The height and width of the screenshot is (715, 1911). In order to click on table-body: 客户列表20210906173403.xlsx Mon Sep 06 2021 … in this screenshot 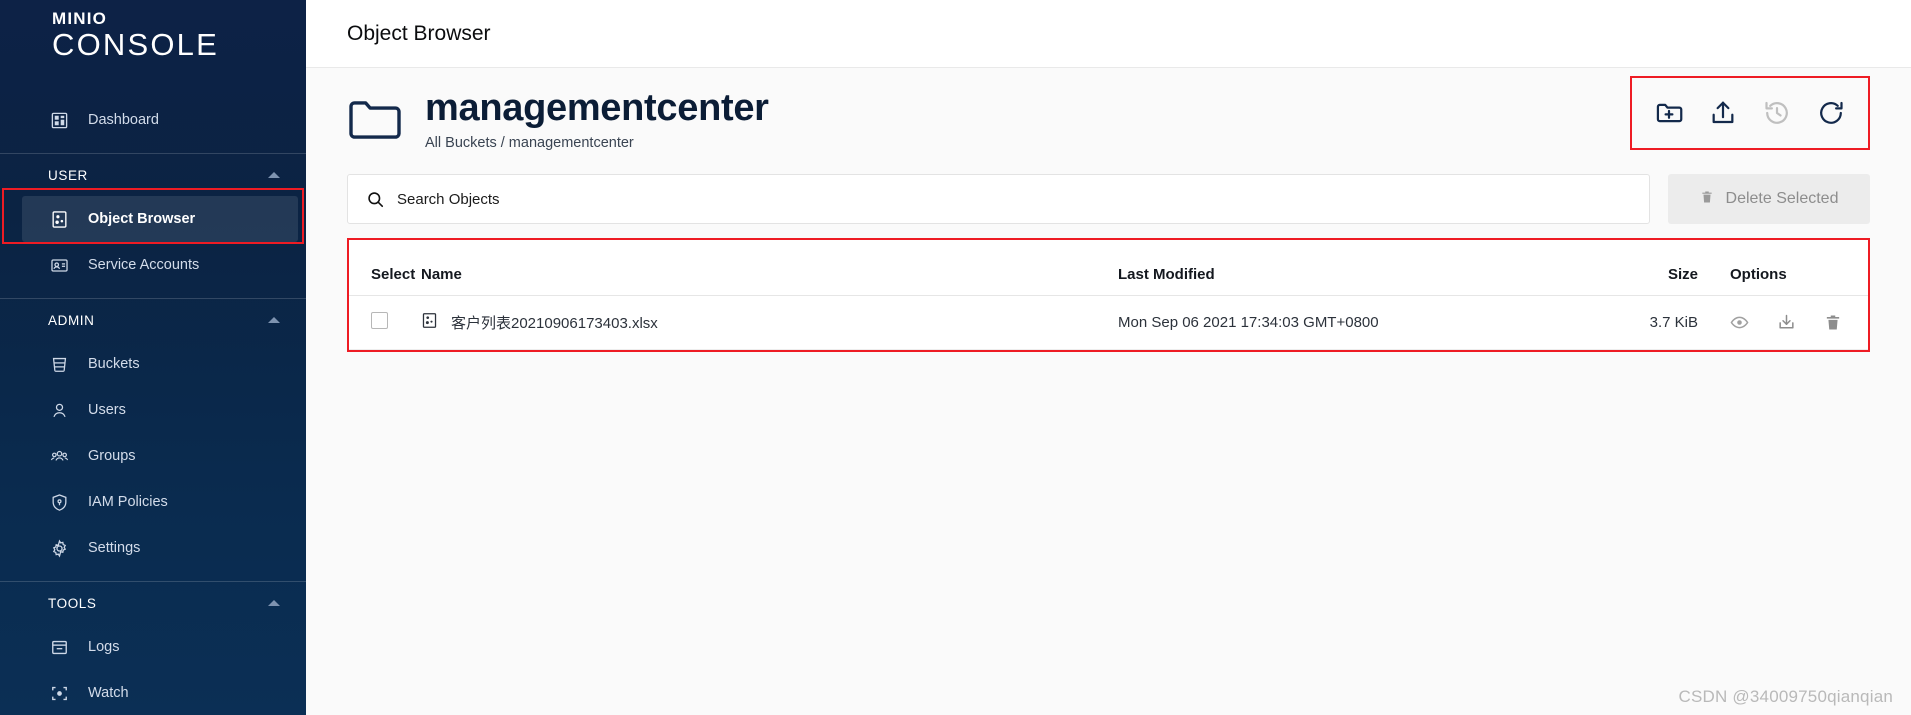, I will do `click(1108, 322)`.